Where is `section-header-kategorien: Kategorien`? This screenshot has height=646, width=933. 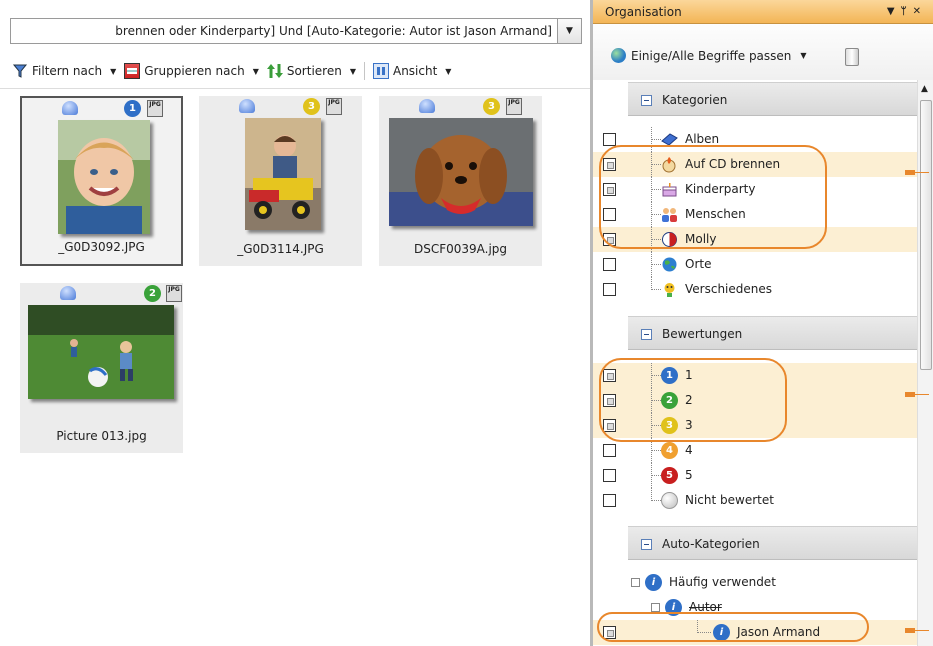 section-header-kategorien: Kategorien is located at coordinates (773, 99).